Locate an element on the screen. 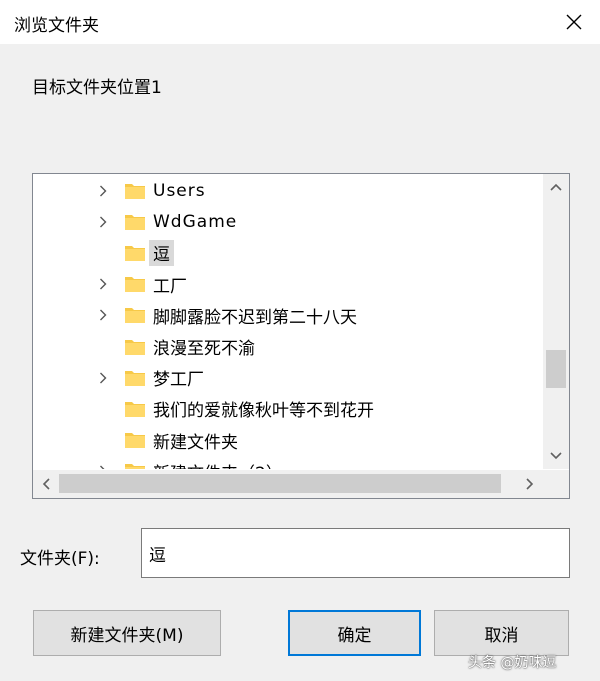 Image resolution: width=600 pixels, height=681 pixels. tree-item: 脚脚露脸不迟到第二十八天 is located at coordinates (288, 315).